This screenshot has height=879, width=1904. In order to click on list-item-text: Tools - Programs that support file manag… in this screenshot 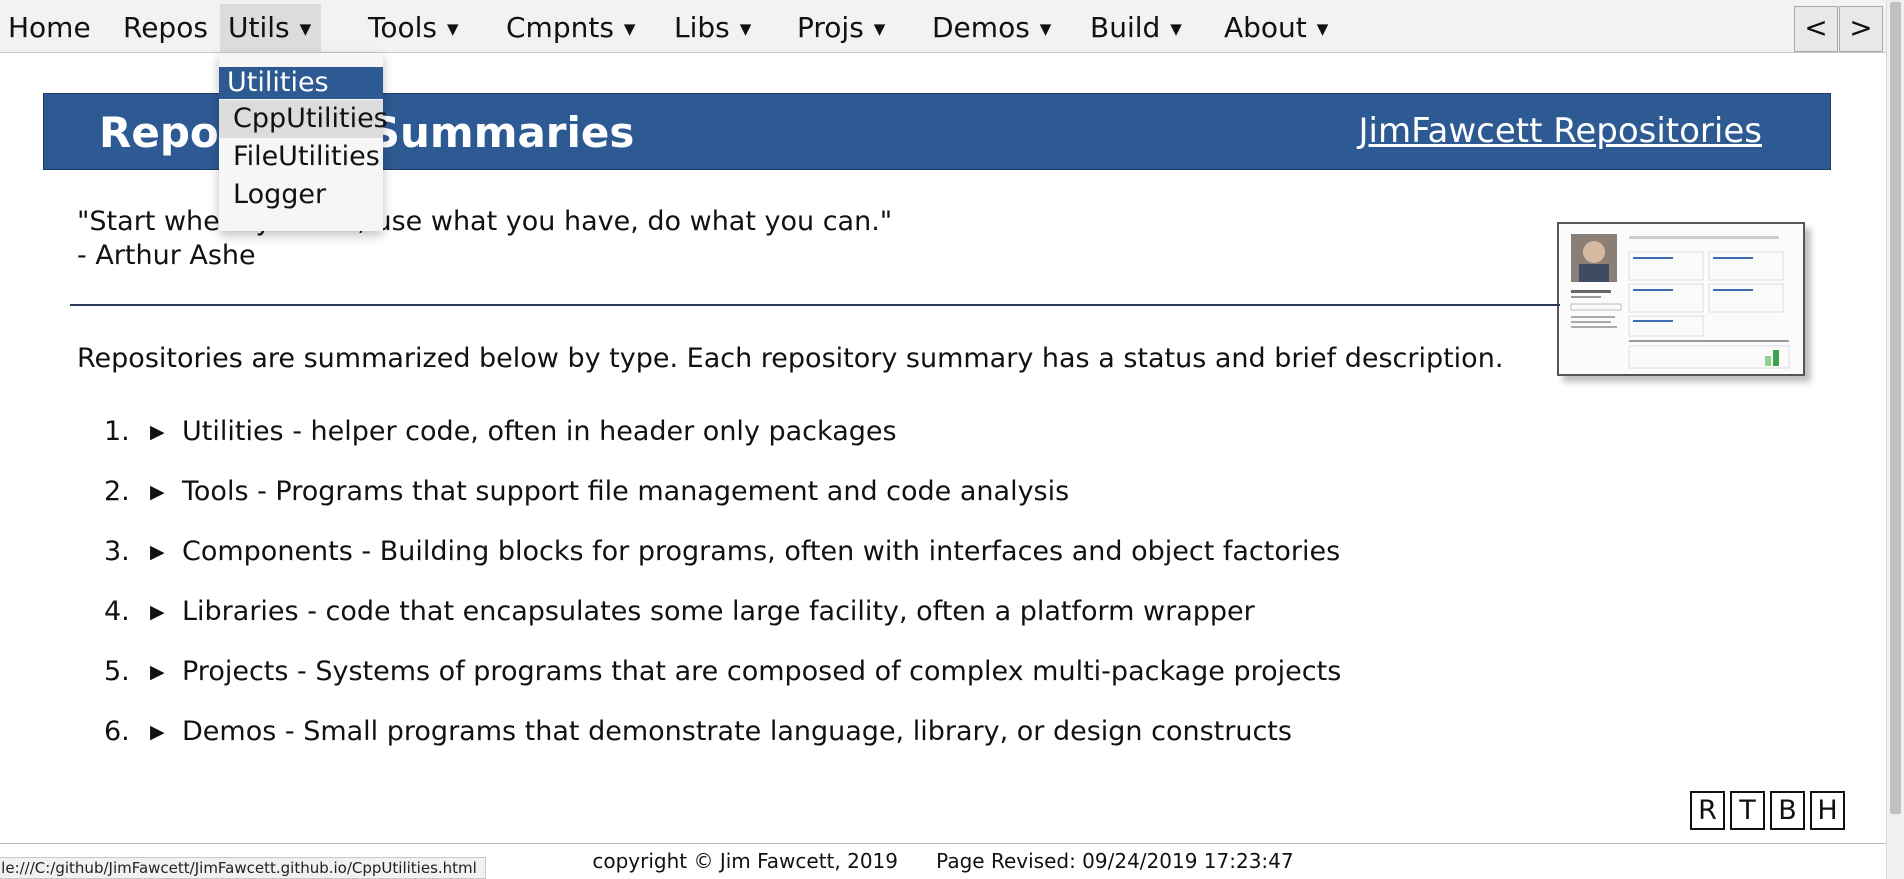, I will do `click(625, 492)`.